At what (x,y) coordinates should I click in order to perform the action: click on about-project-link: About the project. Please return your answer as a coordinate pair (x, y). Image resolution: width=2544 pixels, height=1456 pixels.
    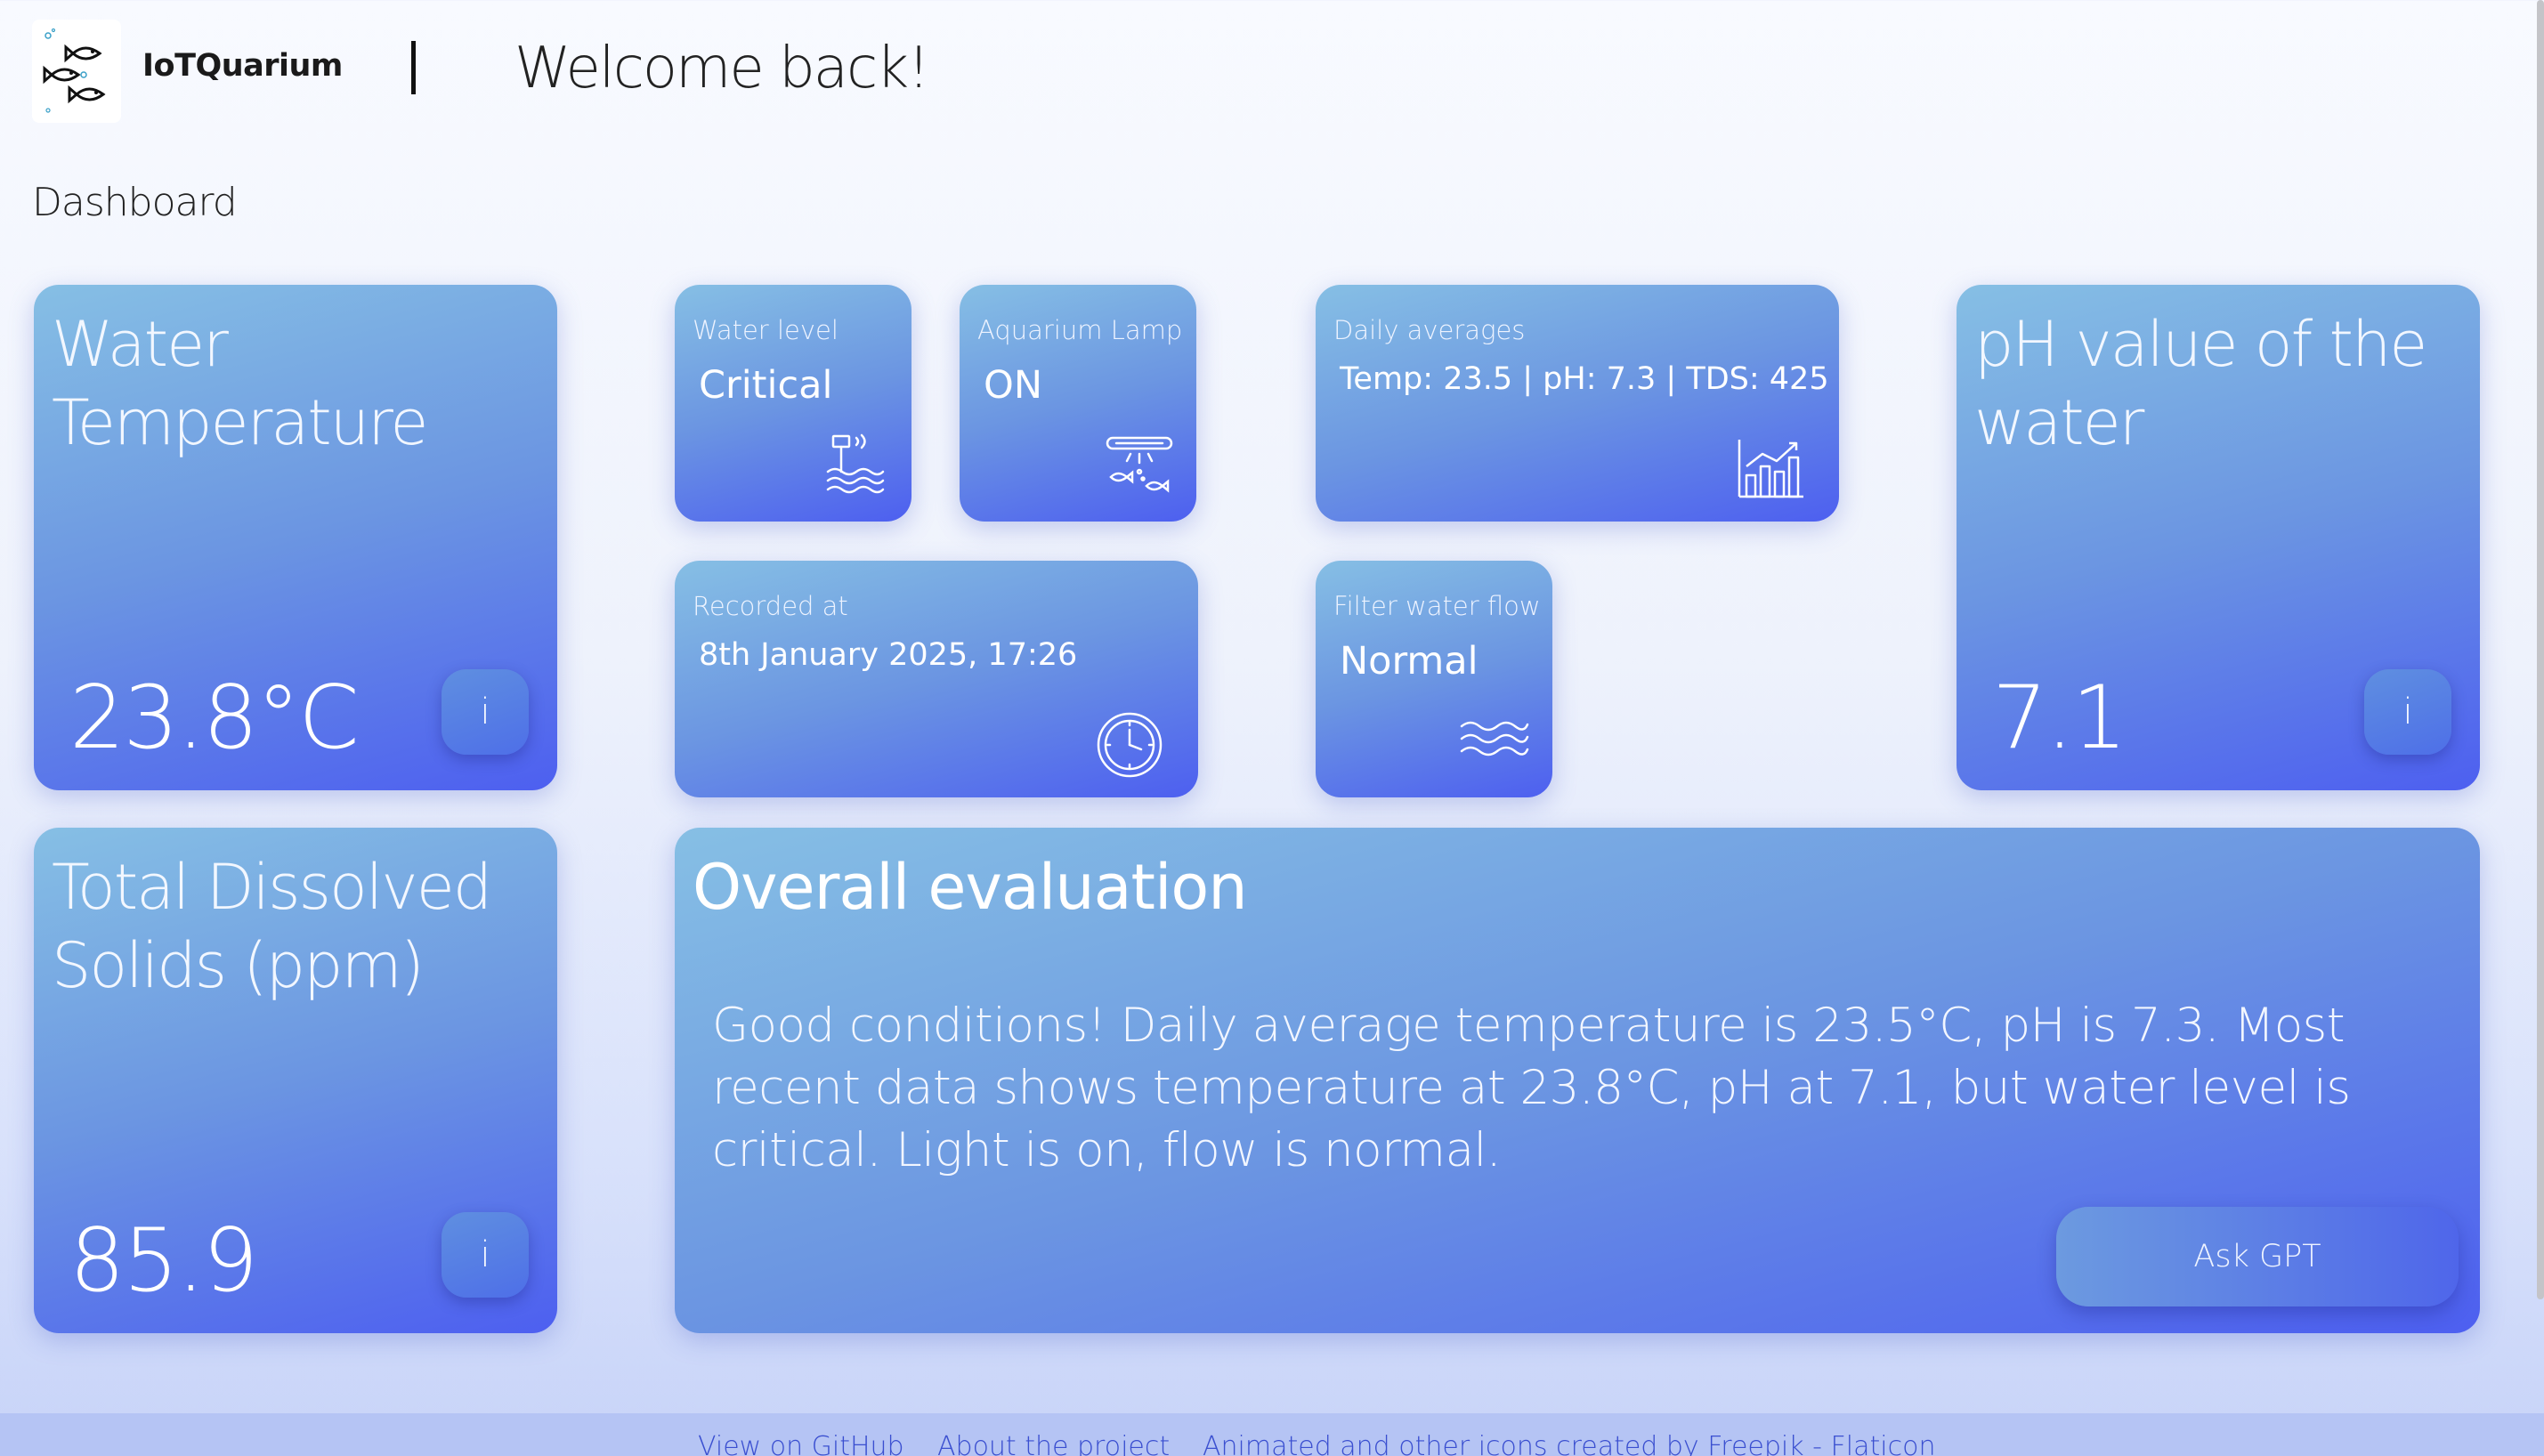
    Looking at the image, I should click on (1053, 1443).